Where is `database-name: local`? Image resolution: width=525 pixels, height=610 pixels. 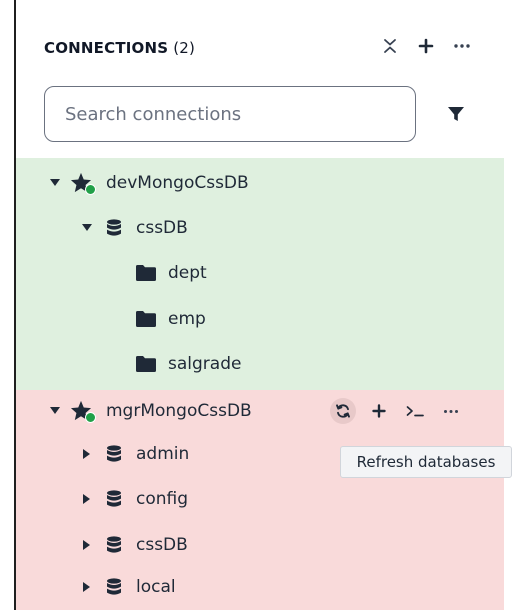 database-name: local is located at coordinates (156, 587).